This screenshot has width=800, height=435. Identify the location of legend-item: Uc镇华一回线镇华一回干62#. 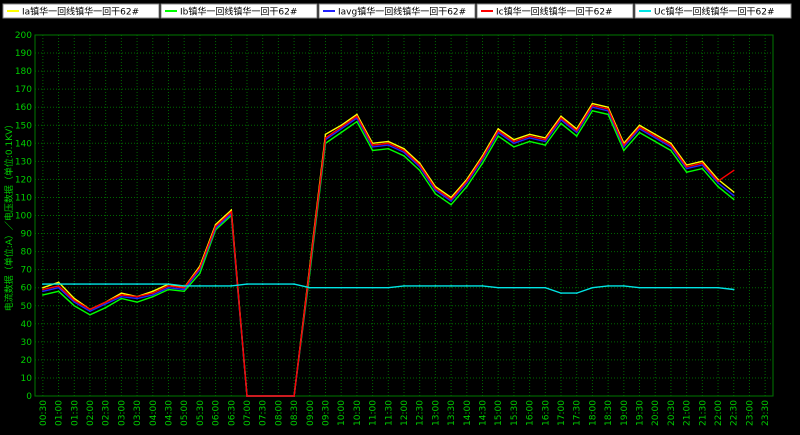
(713, 11).